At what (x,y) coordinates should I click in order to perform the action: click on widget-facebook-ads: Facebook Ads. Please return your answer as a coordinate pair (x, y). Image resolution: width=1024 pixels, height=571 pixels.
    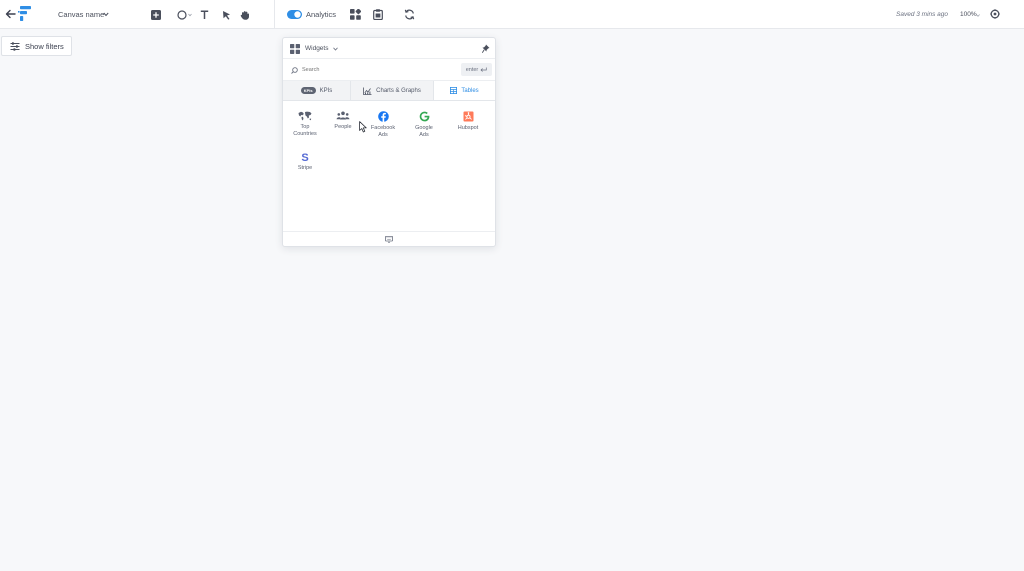
    Looking at the image, I should click on (383, 124).